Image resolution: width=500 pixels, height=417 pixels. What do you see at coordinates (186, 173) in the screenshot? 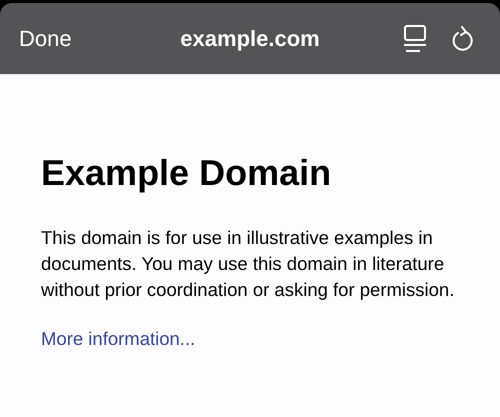
I see `page-heading: Example Domain` at bounding box center [186, 173].